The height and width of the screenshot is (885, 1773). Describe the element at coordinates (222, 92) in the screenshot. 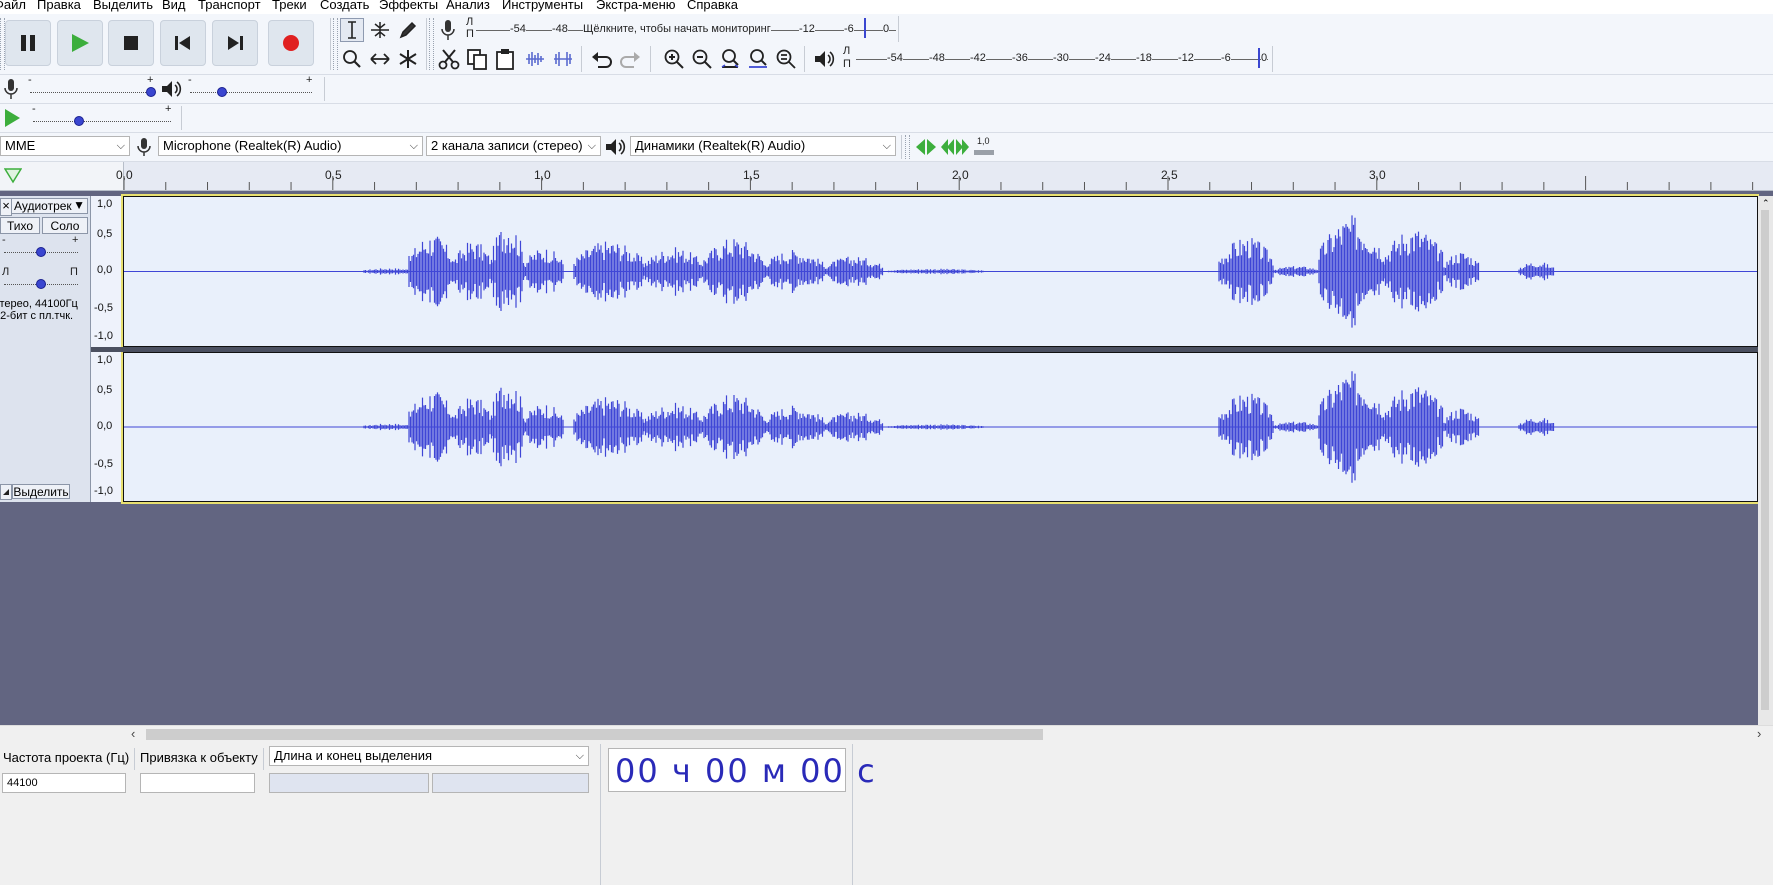

I see `play-volume-thumb` at that location.